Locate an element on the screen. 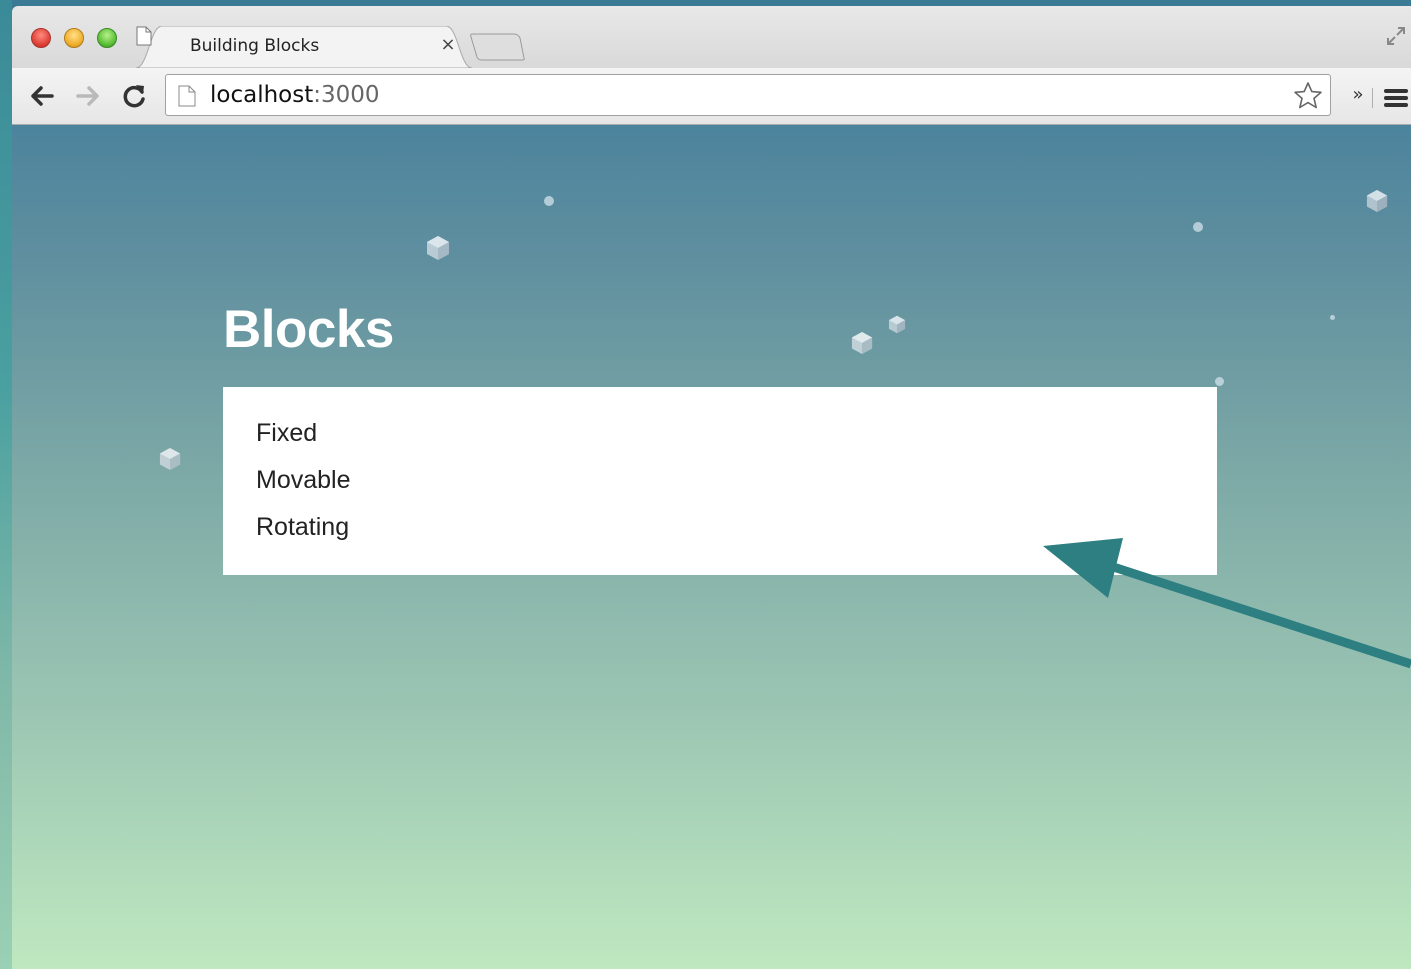 This screenshot has height=969, width=1411. hamburger-menu-icon is located at coordinates (1396, 98).